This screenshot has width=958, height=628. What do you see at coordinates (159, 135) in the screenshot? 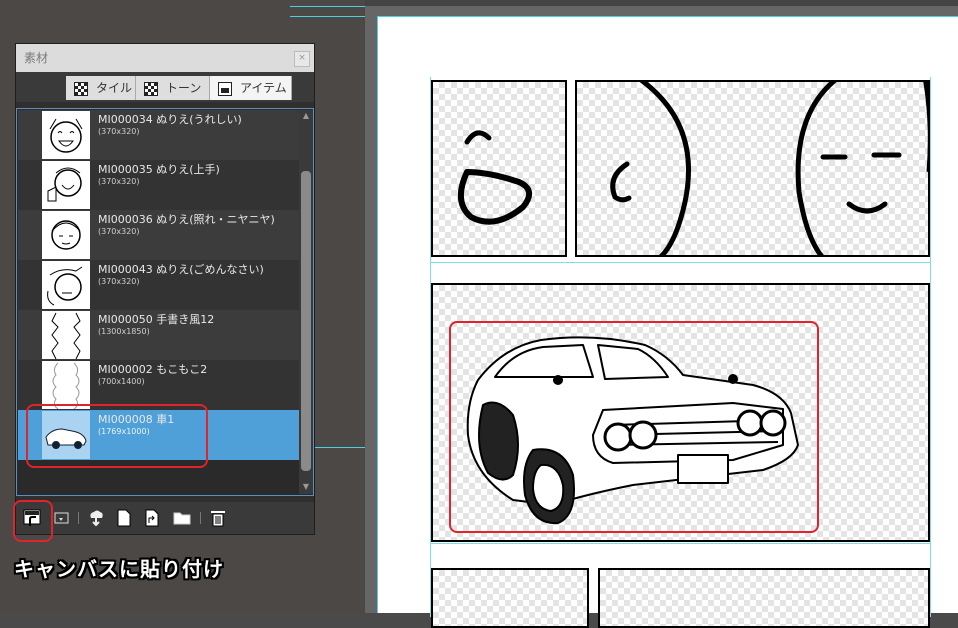
I see `list-item: MI000034 ぬりえ(うれしい) (370x320)` at bounding box center [159, 135].